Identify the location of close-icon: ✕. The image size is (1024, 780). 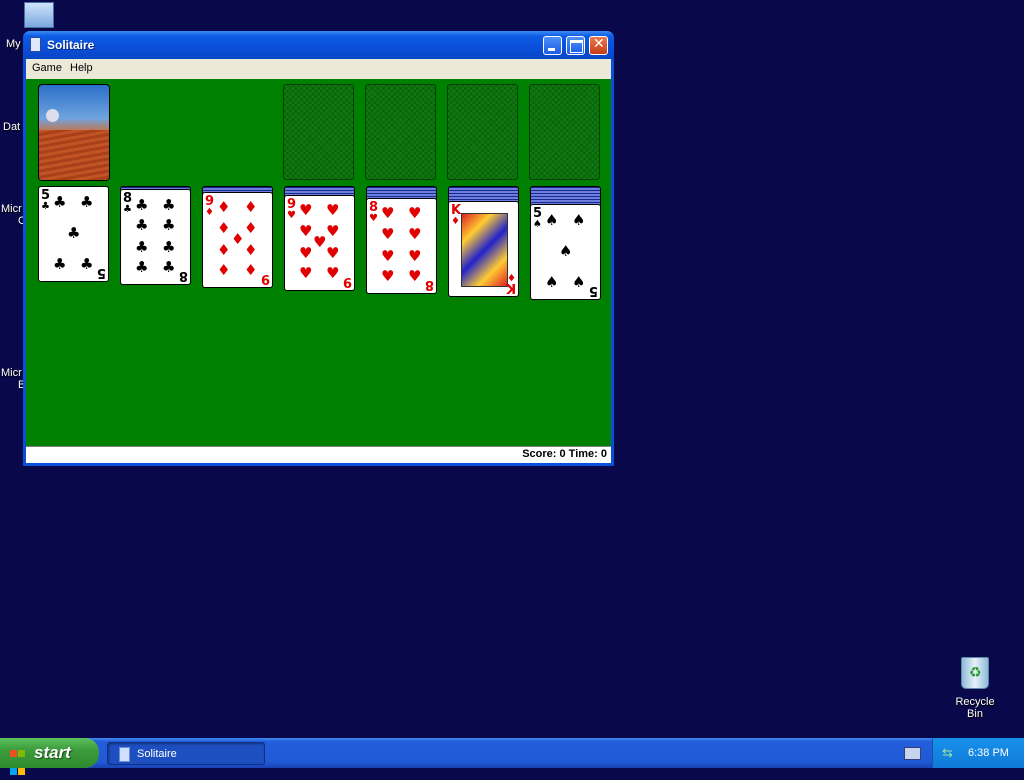
(599, 44).